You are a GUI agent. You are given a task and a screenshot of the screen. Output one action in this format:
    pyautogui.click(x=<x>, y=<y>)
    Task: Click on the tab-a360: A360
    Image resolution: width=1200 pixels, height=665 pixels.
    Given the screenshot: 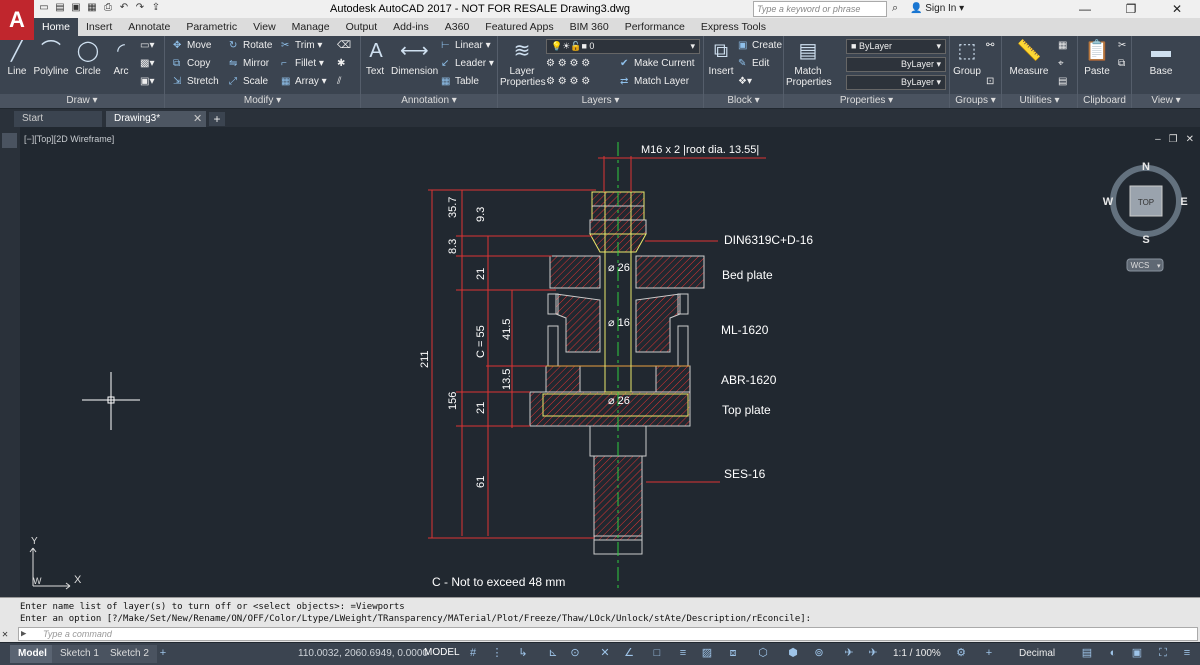 What is the action you would take?
    pyautogui.click(x=457, y=27)
    